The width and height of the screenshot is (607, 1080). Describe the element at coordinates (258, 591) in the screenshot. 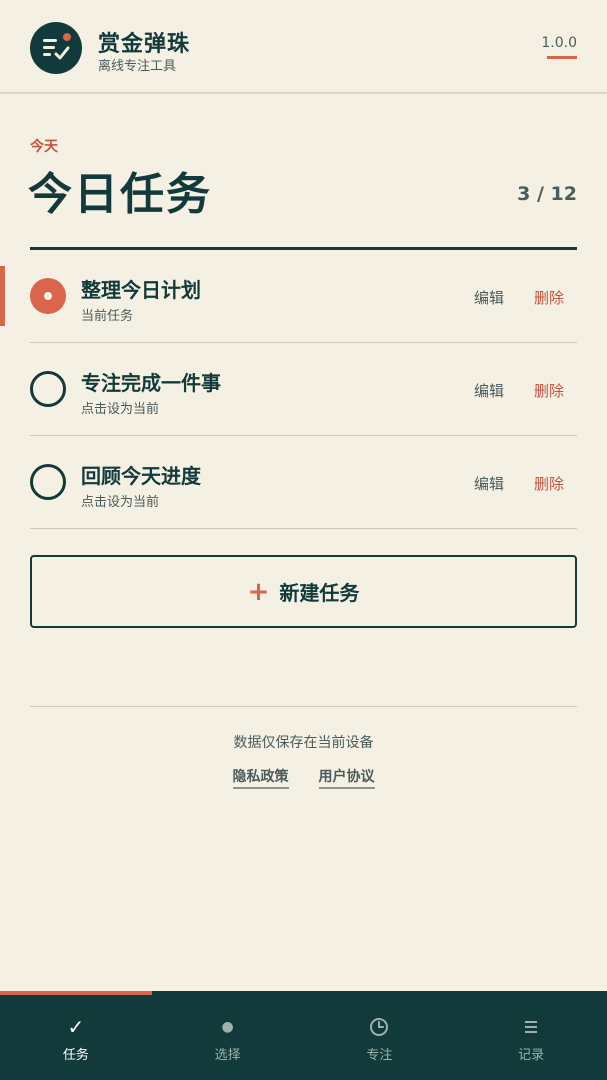

I see `plus-icon: +` at that location.